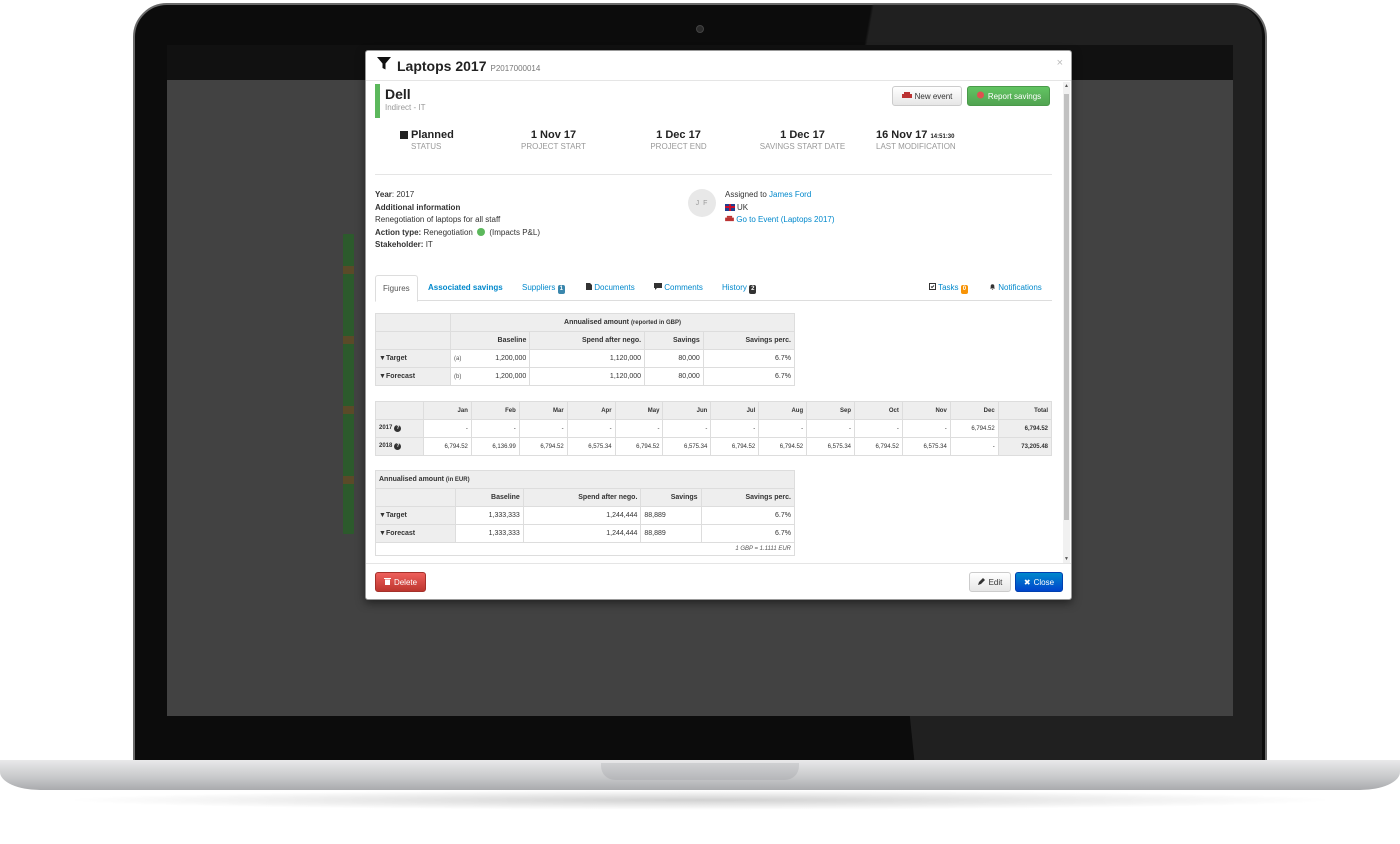  Describe the element at coordinates (405, 107) in the screenshot. I see `supplier-category: Indirect - IT` at that location.